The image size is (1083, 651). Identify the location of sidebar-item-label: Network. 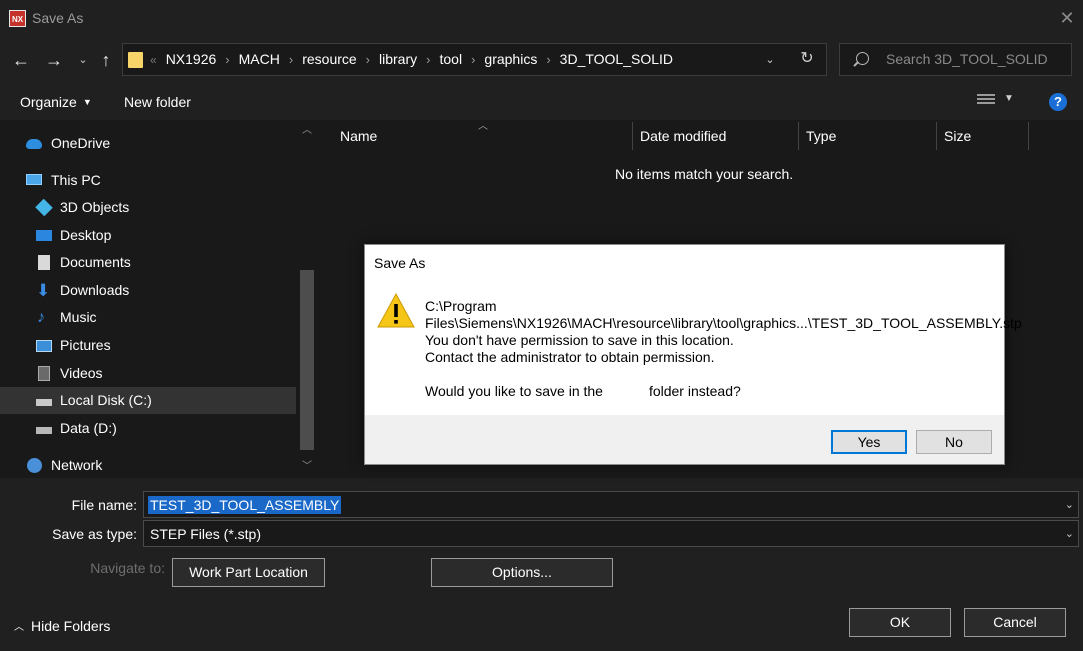
(77, 465).